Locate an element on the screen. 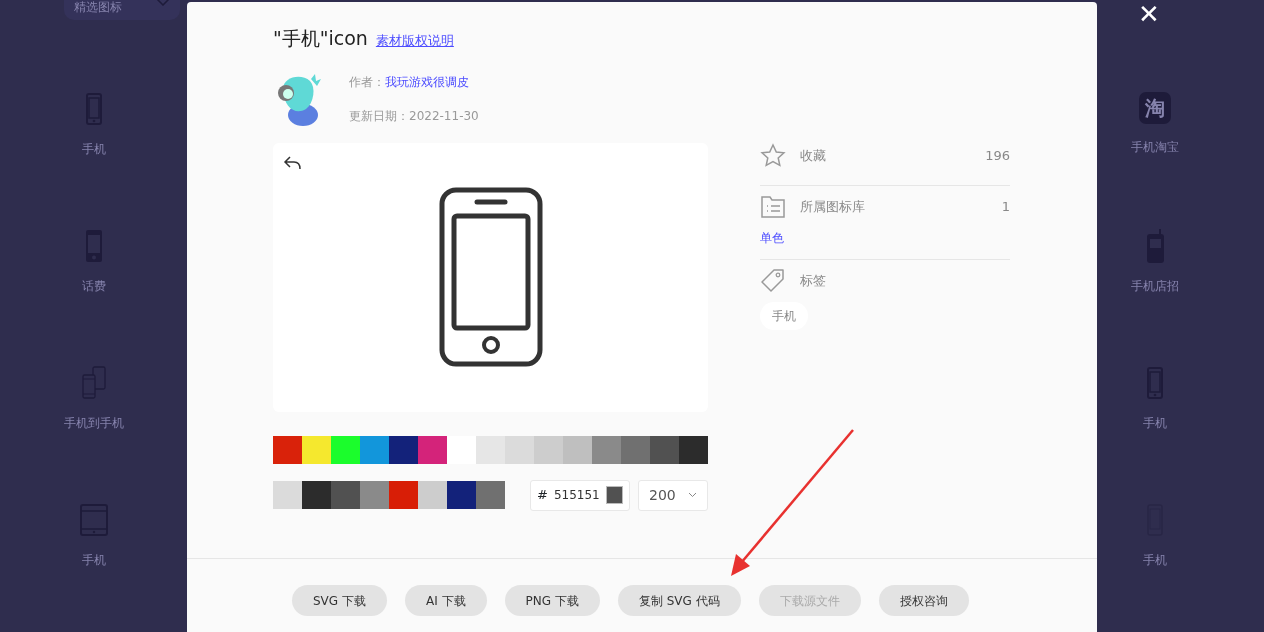  download-button: AI 下载 is located at coordinates (445, 600).